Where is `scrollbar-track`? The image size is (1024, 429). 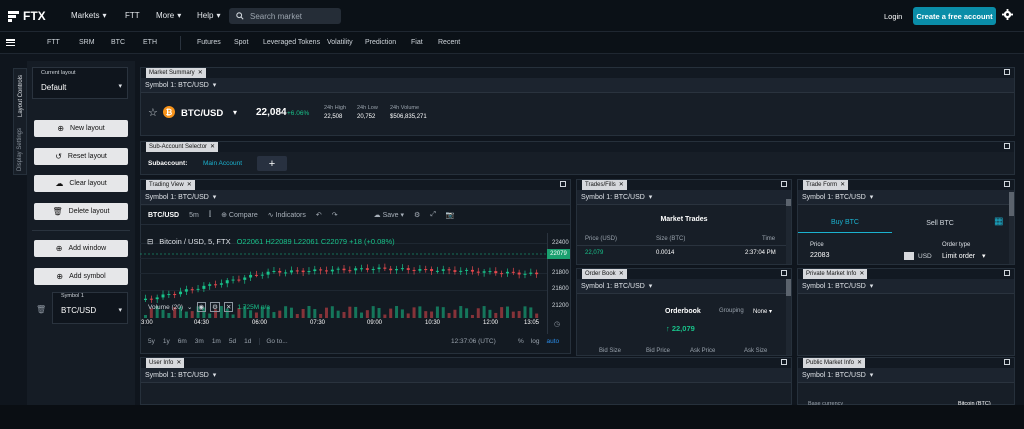
scrollbar-track is located at coordinates (788, 231).